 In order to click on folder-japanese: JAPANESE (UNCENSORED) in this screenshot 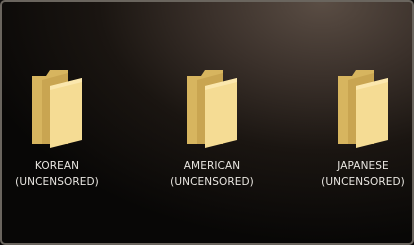, I will do `click(360, 131)`.